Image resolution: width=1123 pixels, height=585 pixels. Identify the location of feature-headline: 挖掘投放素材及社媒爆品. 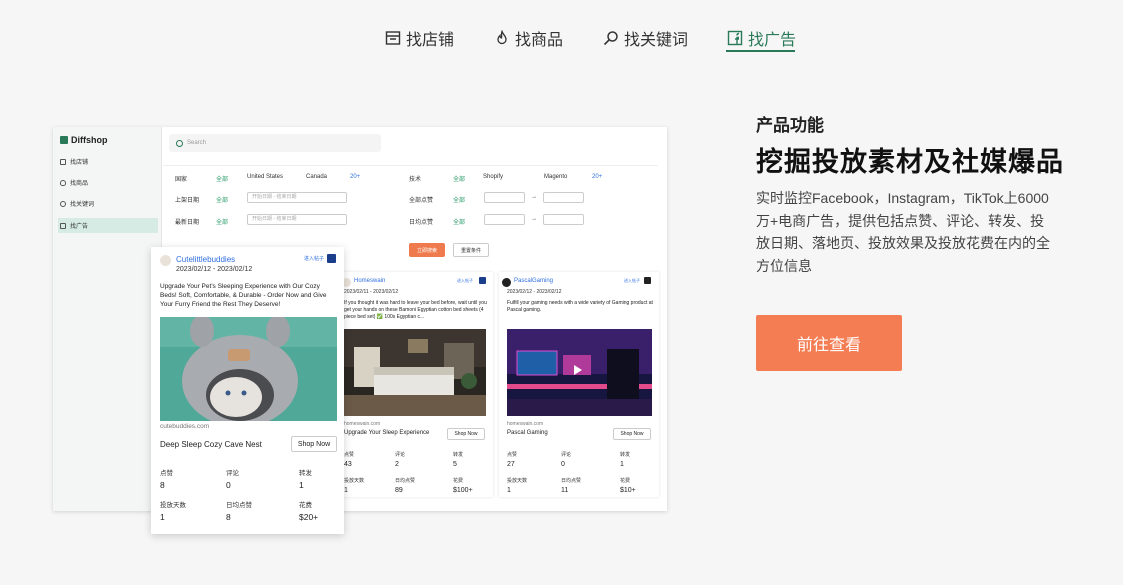
(910, 162).